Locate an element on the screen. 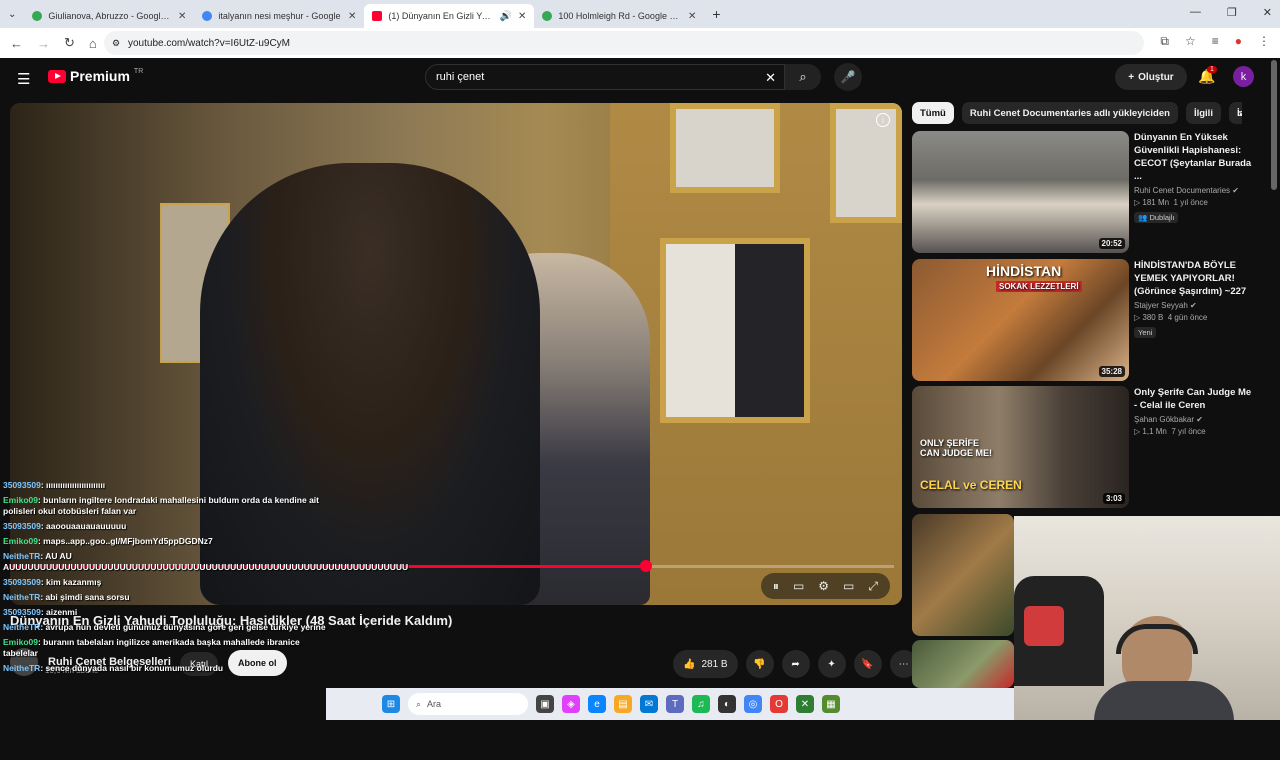 This screenshot has width=1280, height=760. sparkle-icon: ✦ is located at coordinates (831, 664).